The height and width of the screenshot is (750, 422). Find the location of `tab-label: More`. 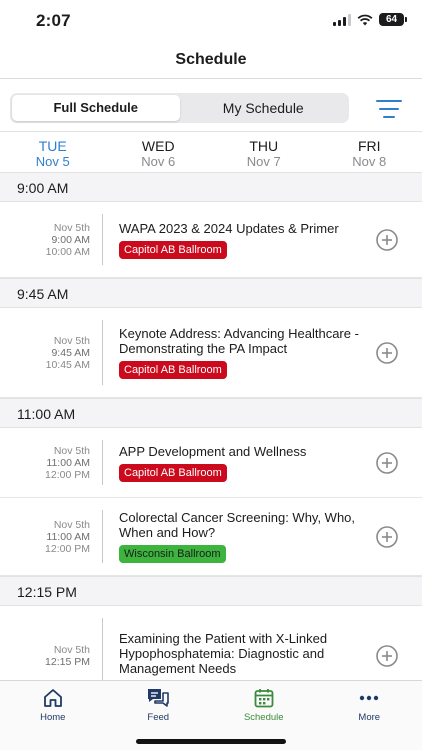

tab-label: More is located at coordinates (369, 717).